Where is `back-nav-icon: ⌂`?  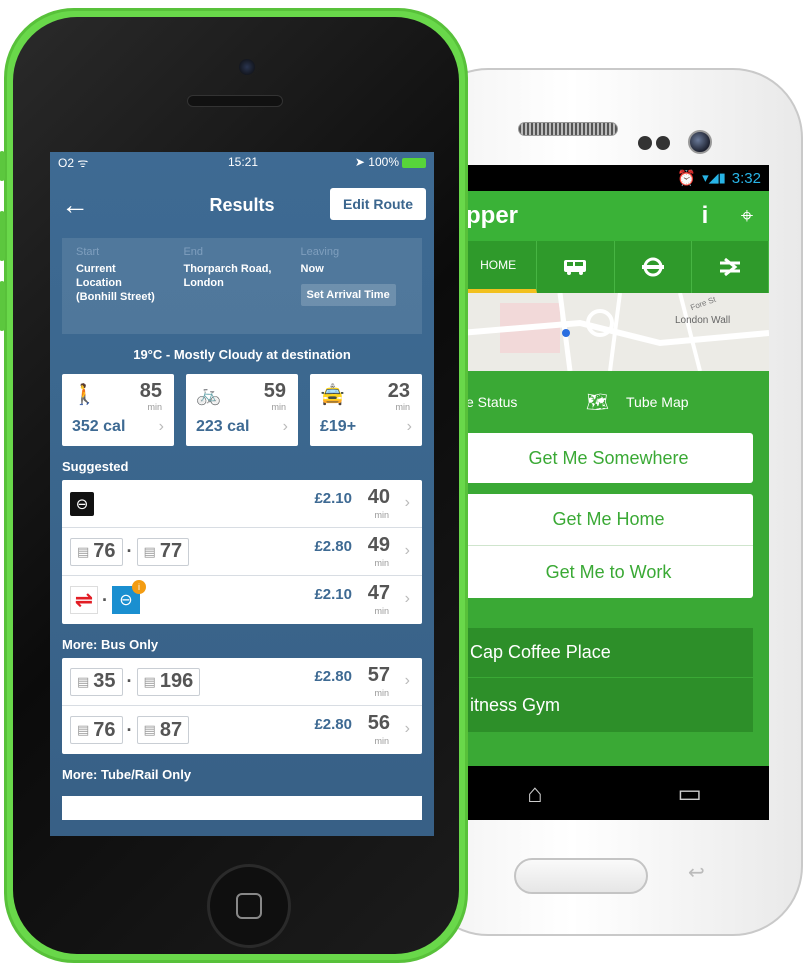 back-nav-icon: ⌂ is located at coordinates (535, 793).